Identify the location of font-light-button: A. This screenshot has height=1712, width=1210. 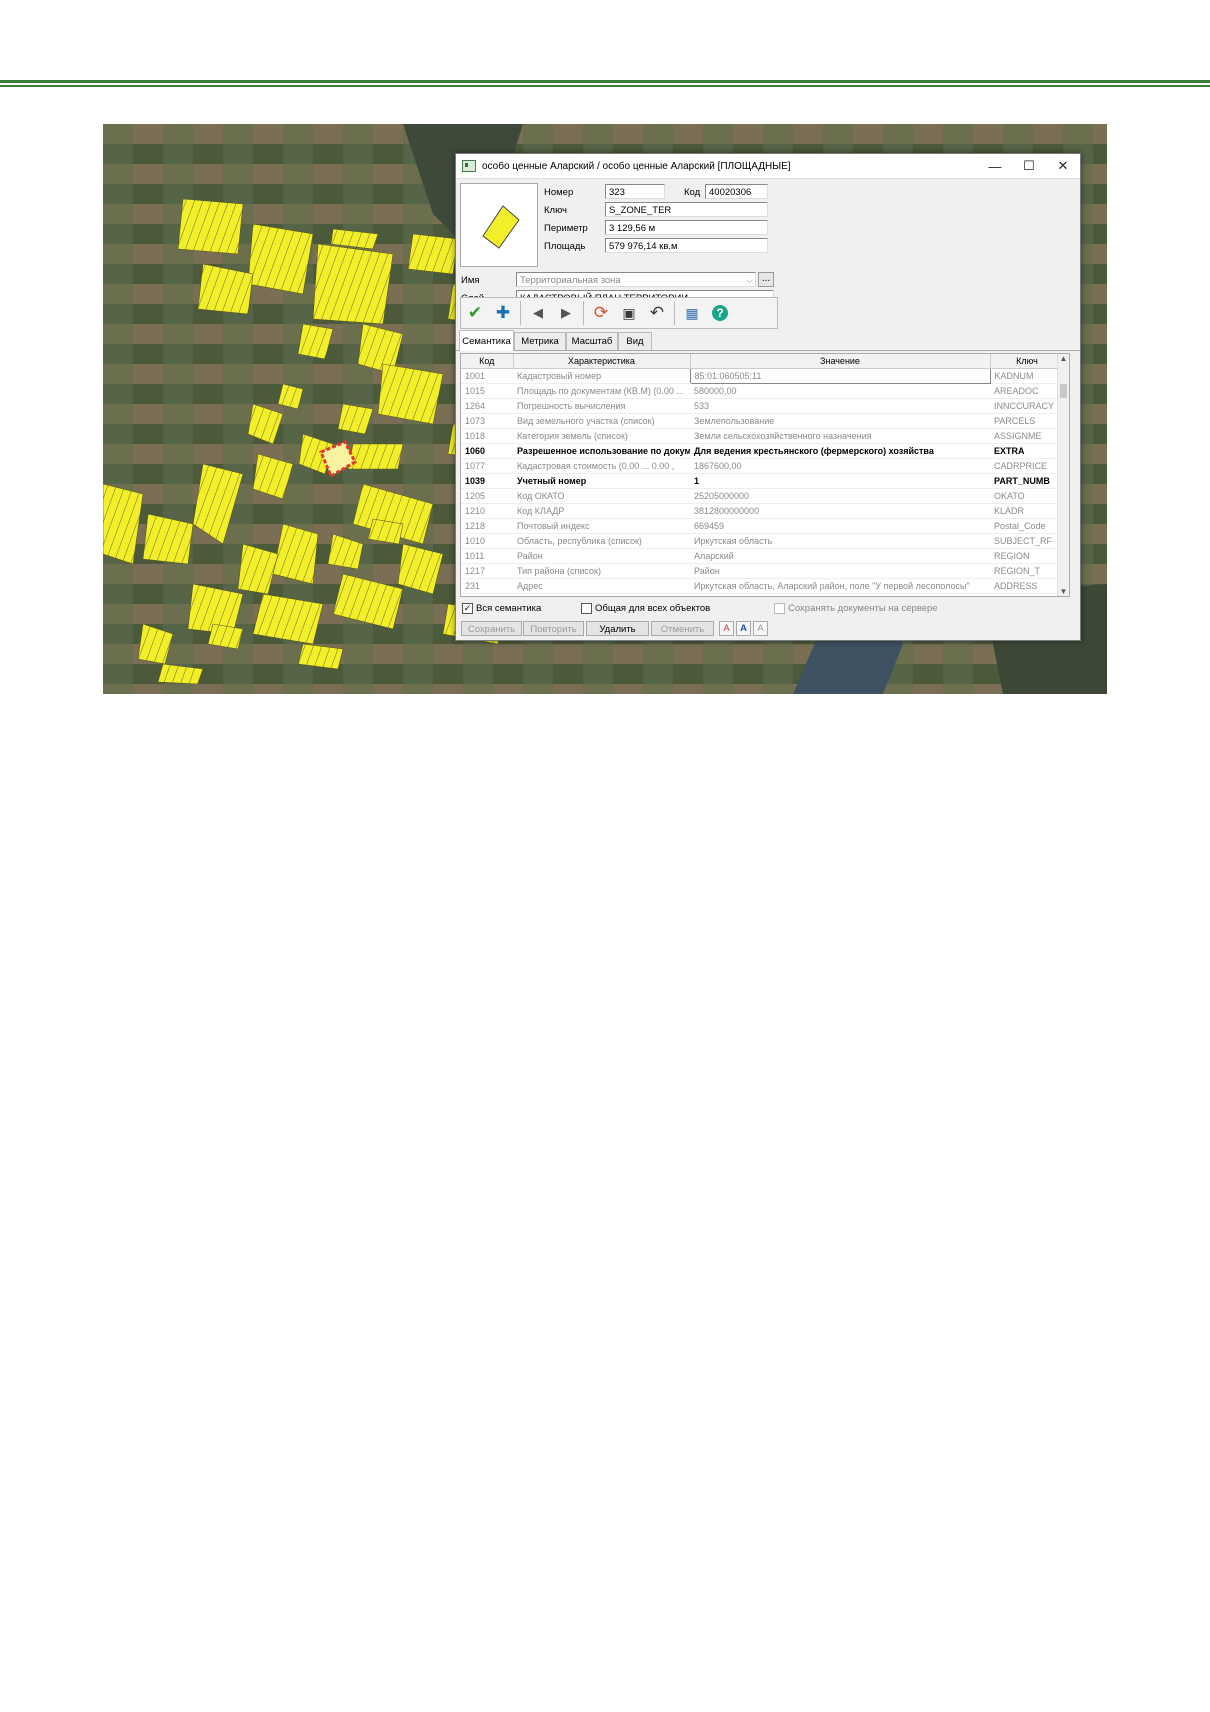
(760, 628).